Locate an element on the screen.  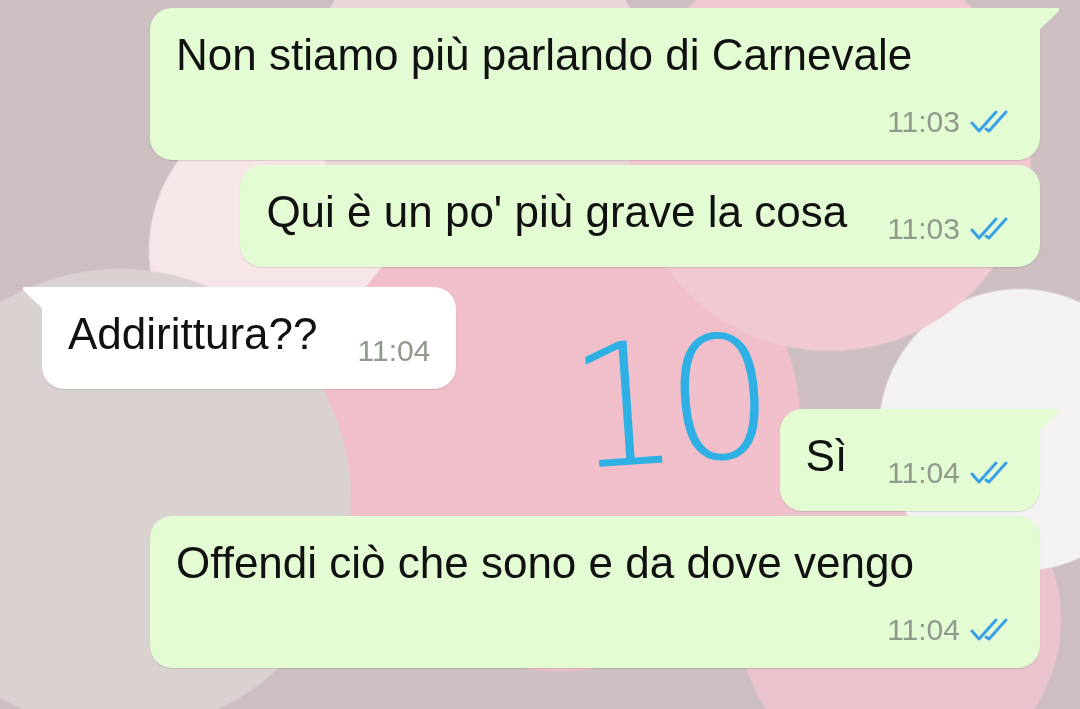
message-text: Addirittura?? is located at coordinates (193, 334).